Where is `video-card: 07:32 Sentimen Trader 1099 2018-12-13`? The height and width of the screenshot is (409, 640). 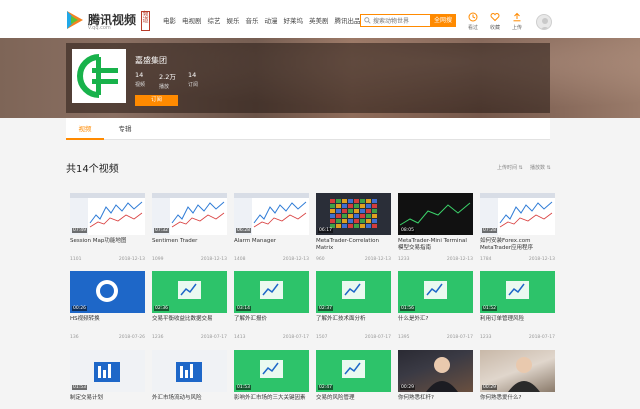 video-card: 07:32 Sentimen Trader 1099 2018-12-13 is located at coordinates (189, 229).